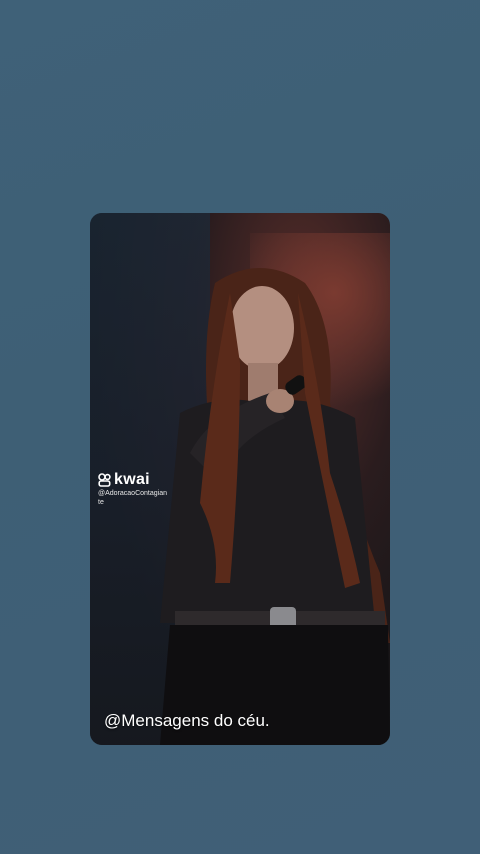 The width and height of the screenshot is (480, 854). Describe the element at coordinates (187, 720) in the screenshot. I see `video-caption: @Mensagens do céu.` at that location.